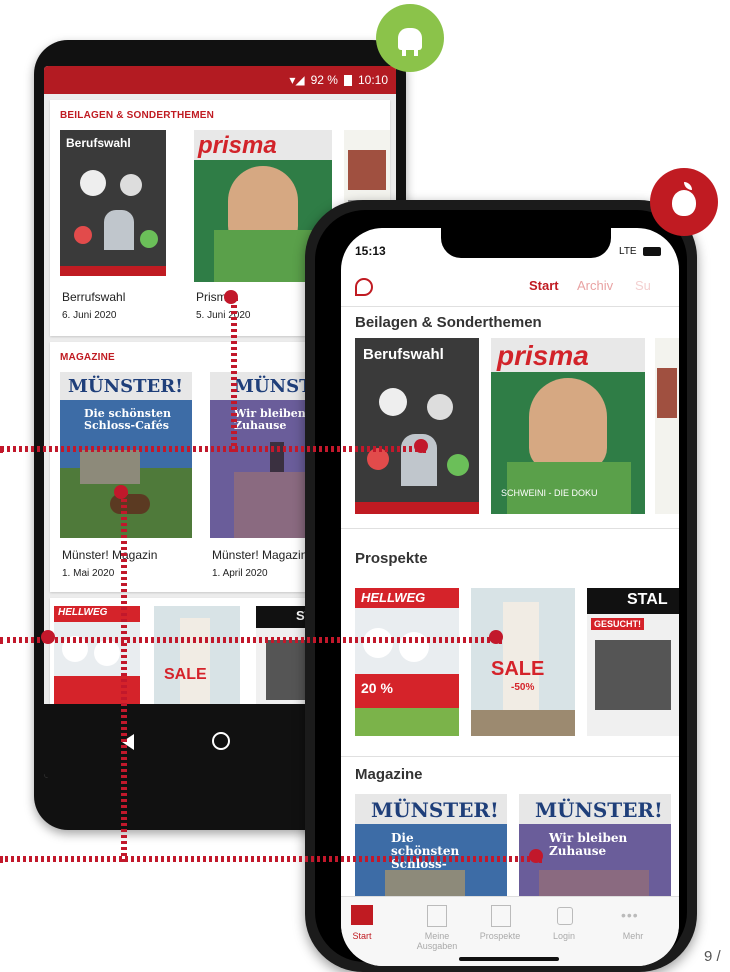 The image size is (730, 972). Describe the element at coordinates (362, 915) in the screenshot. I see `start-icon` at that location.